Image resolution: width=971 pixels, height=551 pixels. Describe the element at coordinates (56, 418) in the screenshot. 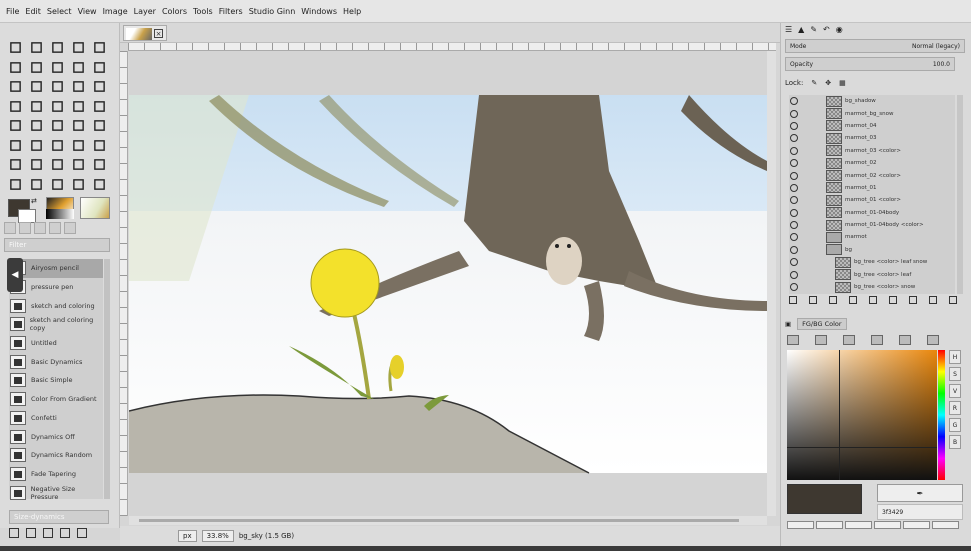

I see `dynamics-item: Confetti` at that location.